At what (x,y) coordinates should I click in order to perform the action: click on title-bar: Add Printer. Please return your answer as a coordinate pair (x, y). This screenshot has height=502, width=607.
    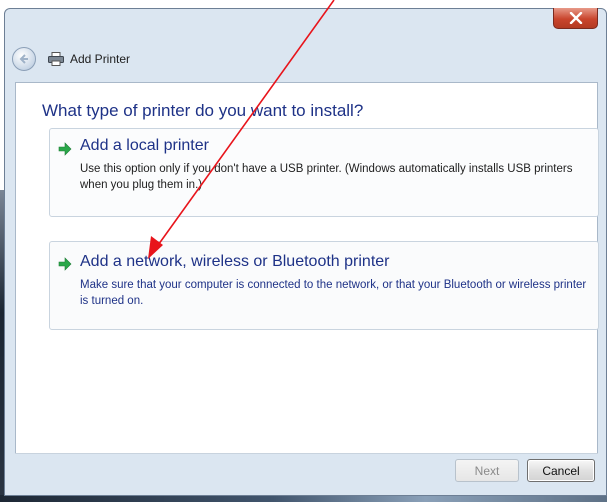
    Looking at the image, I should click on (305, 59).